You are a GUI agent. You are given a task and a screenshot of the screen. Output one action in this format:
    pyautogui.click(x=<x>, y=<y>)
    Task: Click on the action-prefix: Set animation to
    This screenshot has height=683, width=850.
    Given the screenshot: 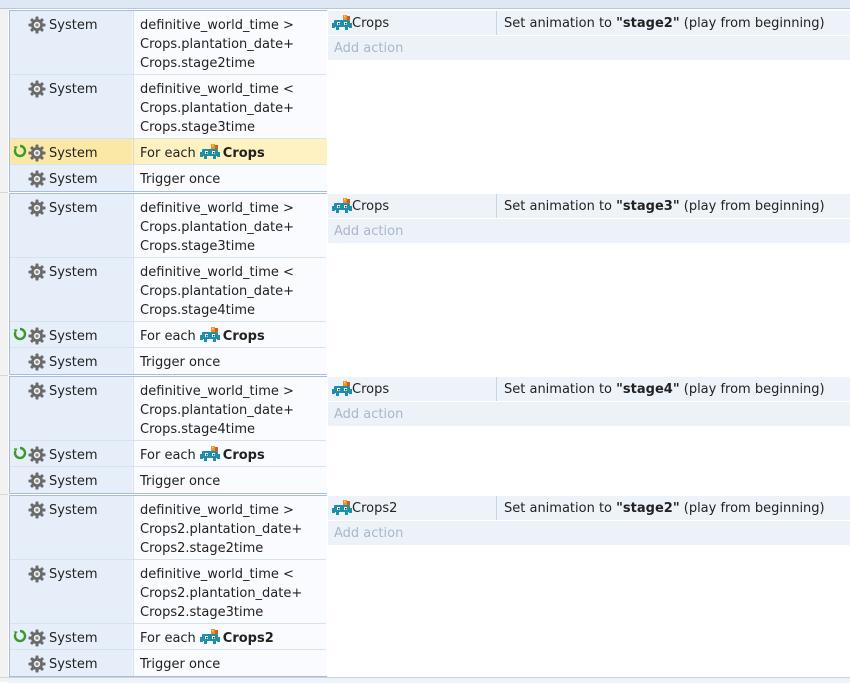 What is the action you would take?
    pyautogui.click(x=560, y=23)
    